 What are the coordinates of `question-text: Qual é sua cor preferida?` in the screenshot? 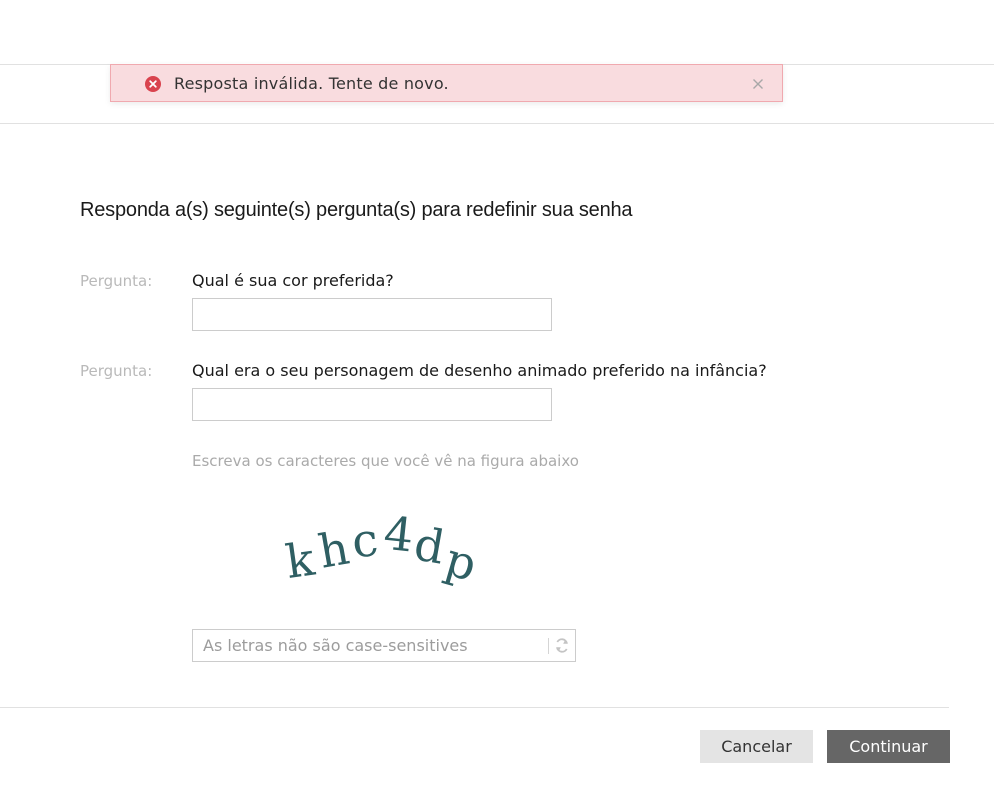 It's located at (293, 280).